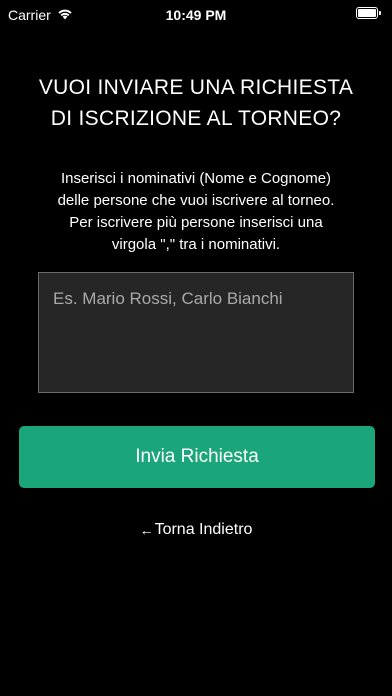 This screenshot has height=696, width=392. What do you see at coordinates (196, 222) in the screenshot?
I see `instructions-line-3: Per iscrivere più persone inserisci una` at bounding box center [196, 222].